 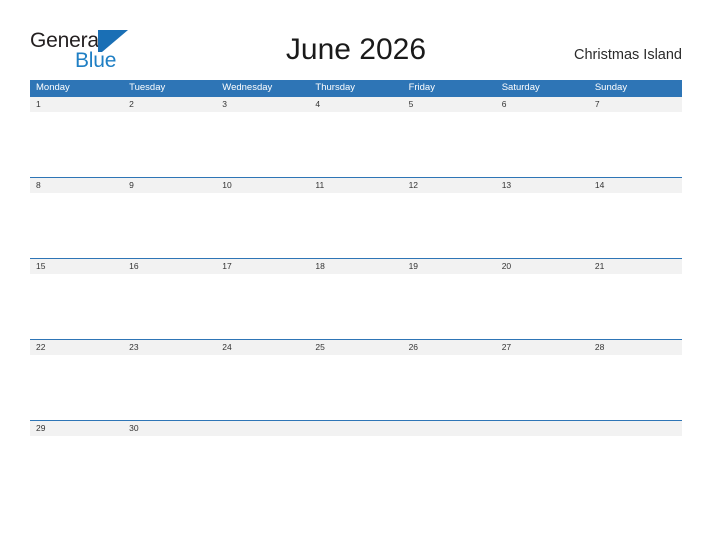 I want to click on day-cell: 11, so click(x=355, y=185).